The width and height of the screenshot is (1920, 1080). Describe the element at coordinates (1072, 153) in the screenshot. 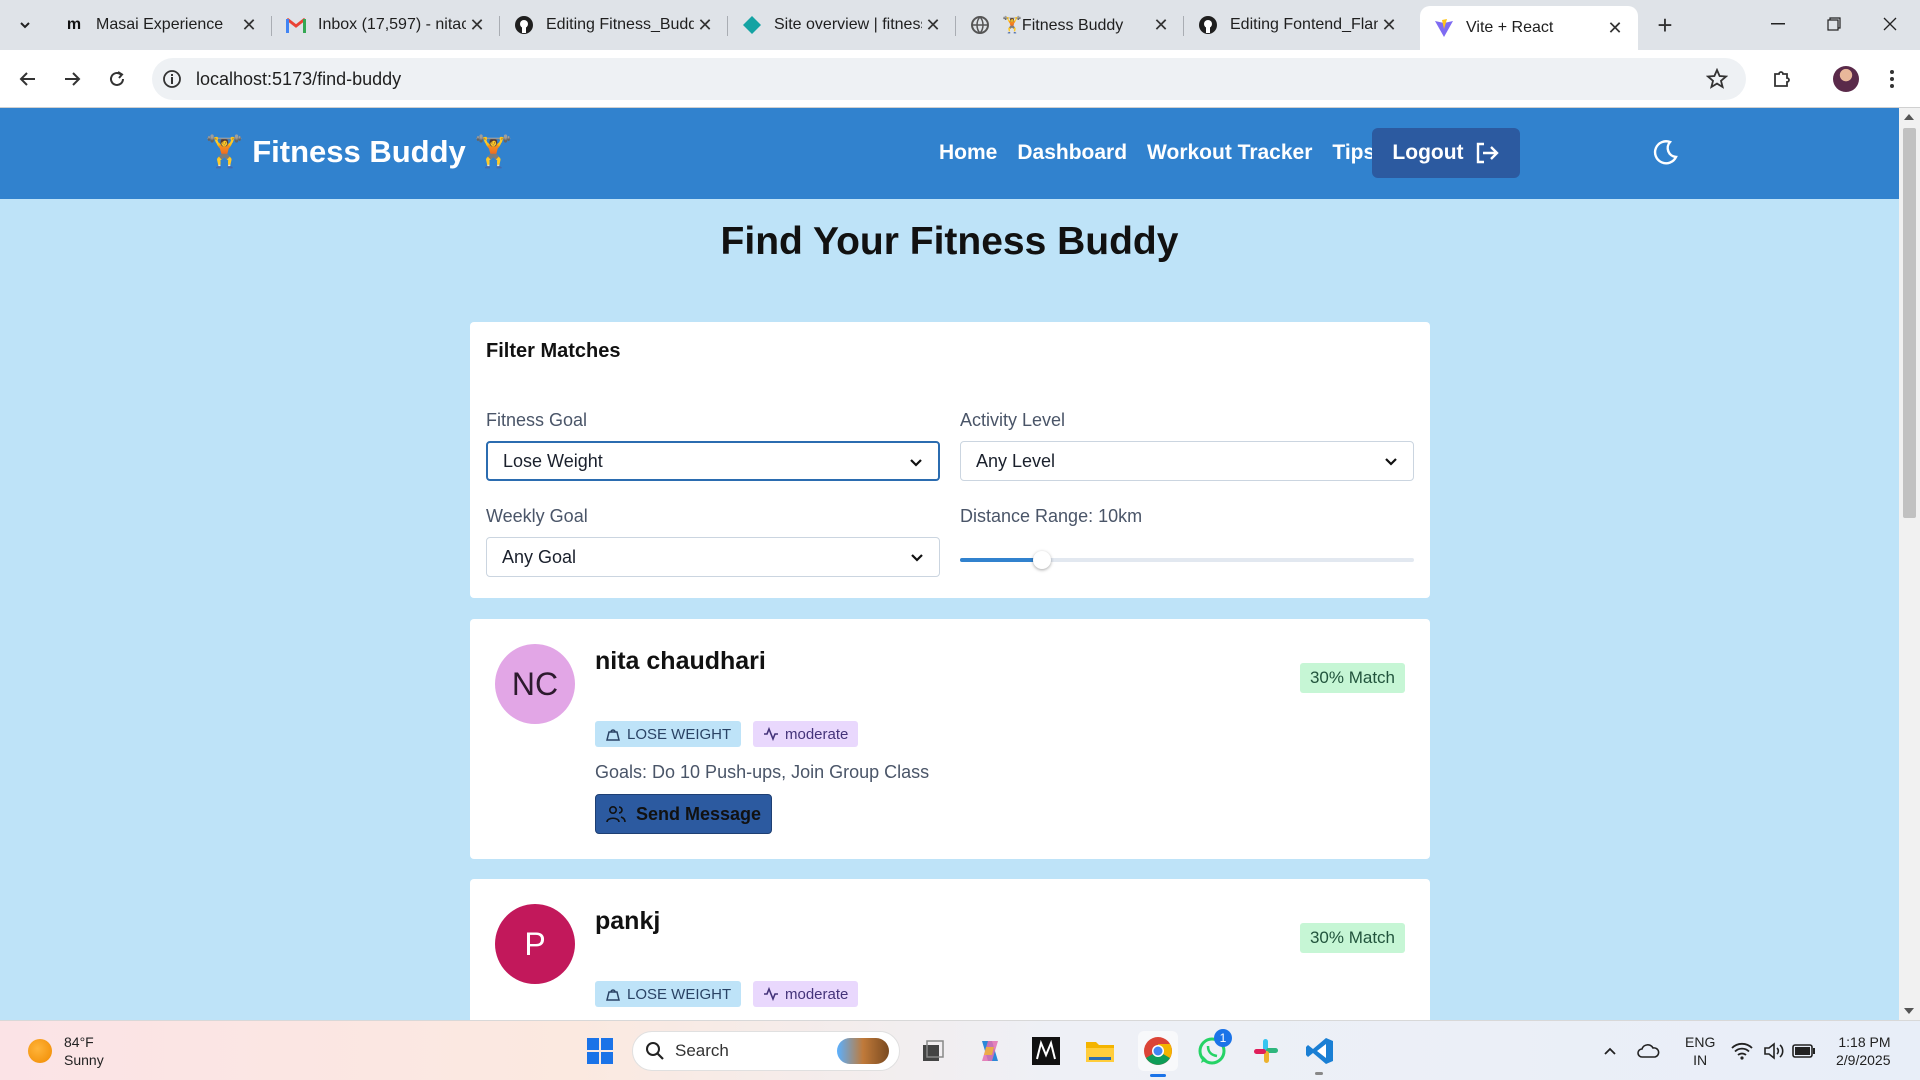

I see `nav-dashboard-link: Dashboard` at that location.